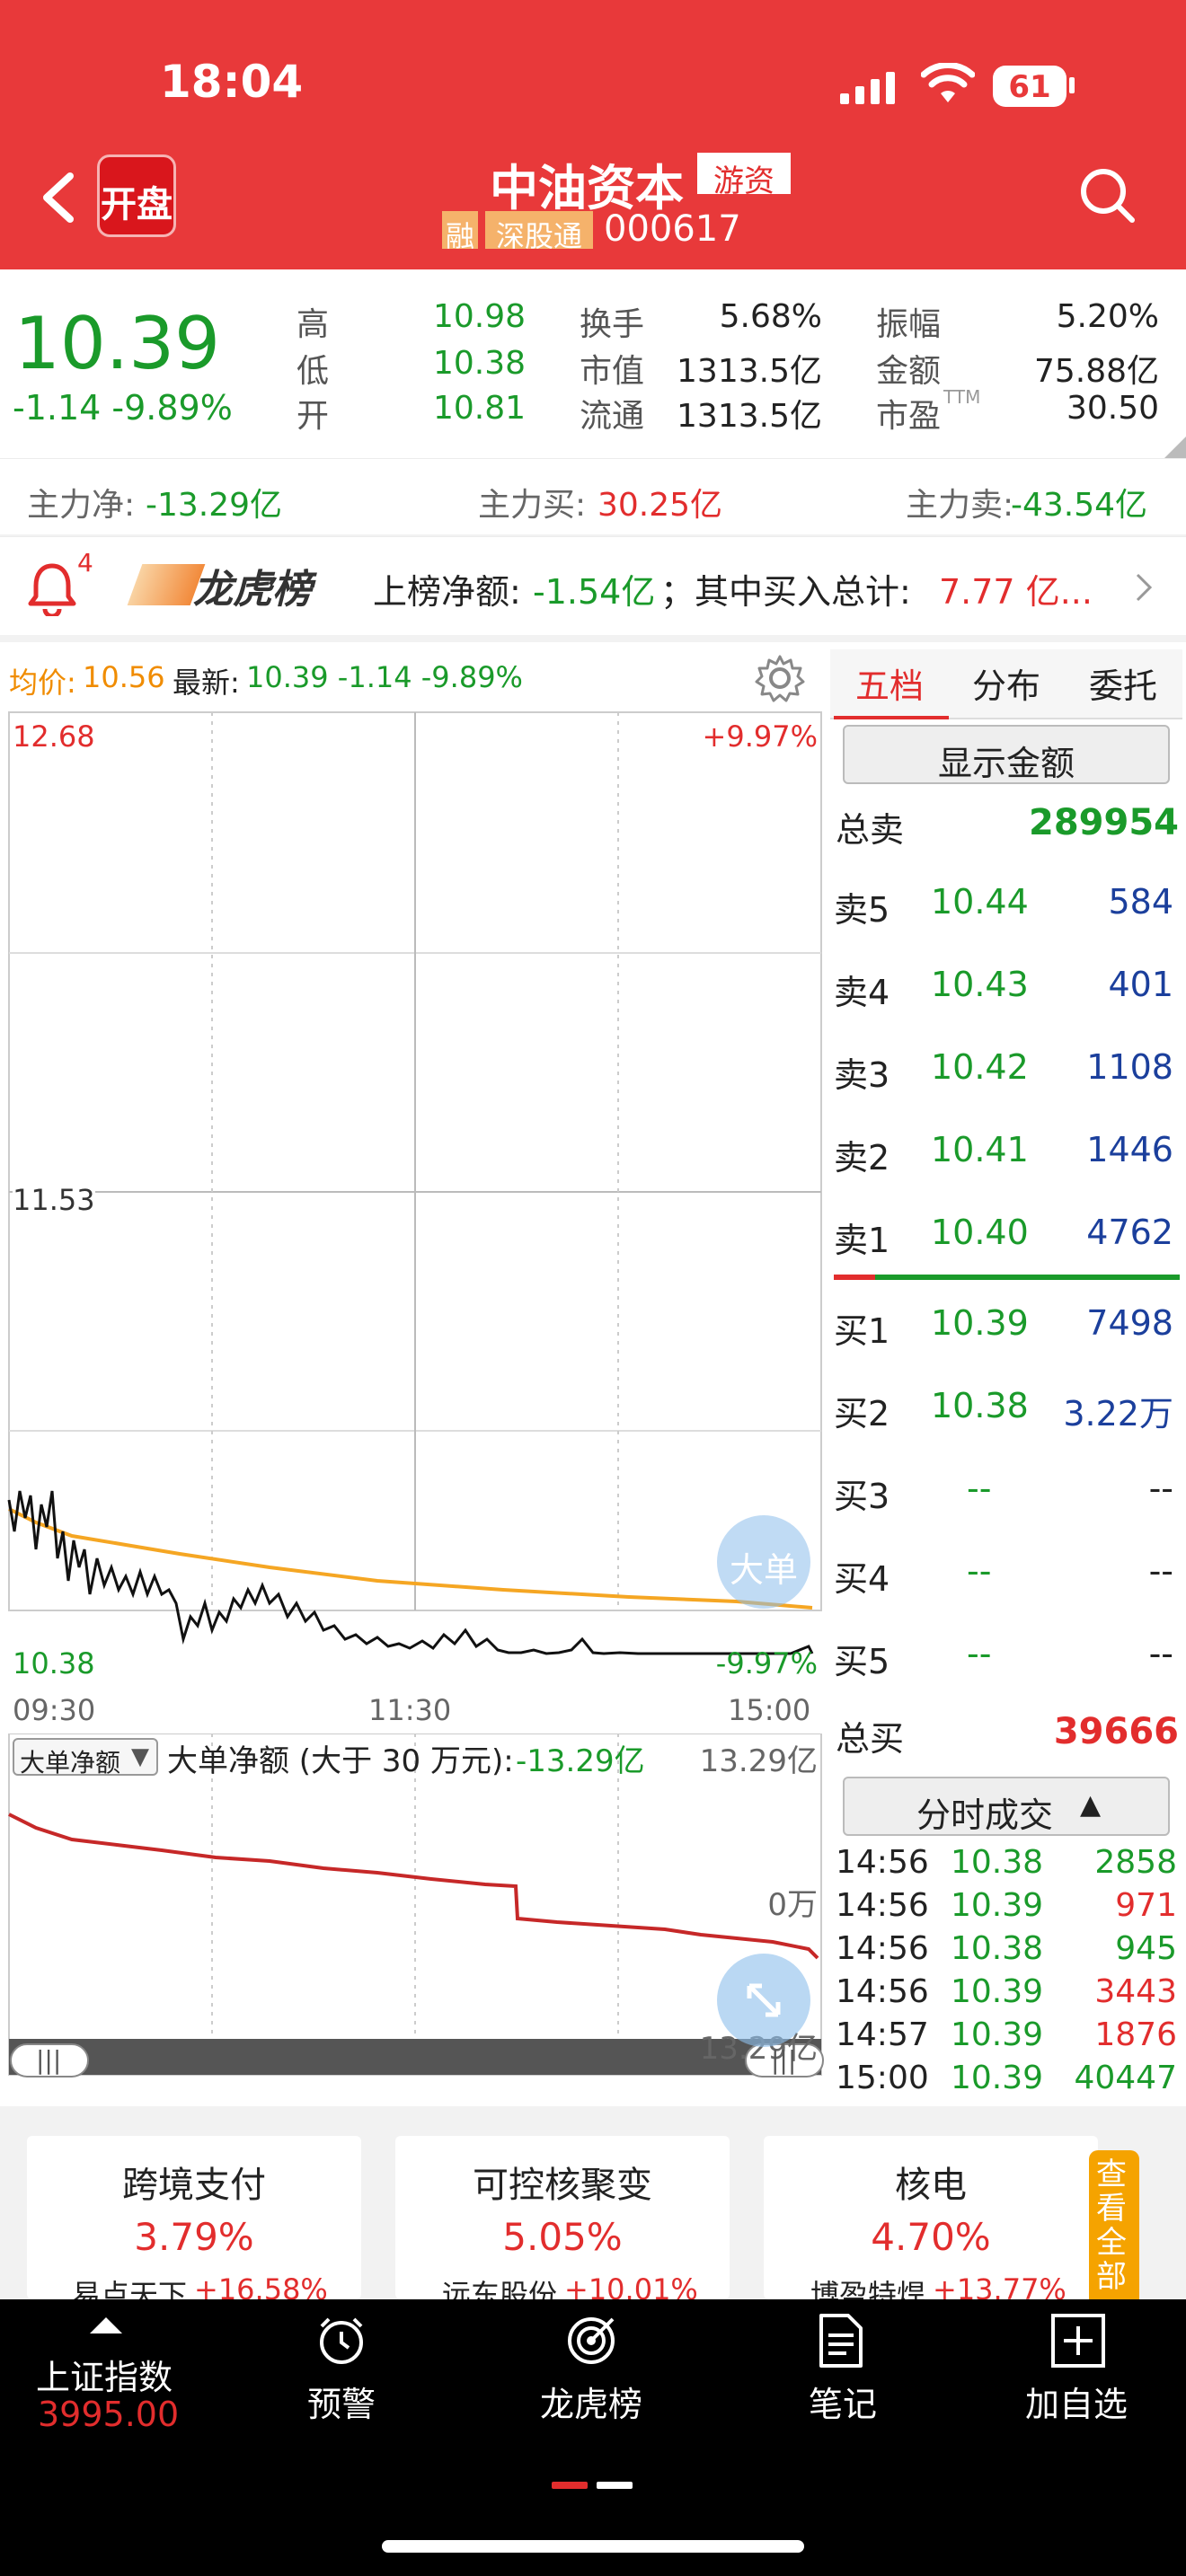  I want to click on y-bottom-label: 10.38, so click(54, 1663).